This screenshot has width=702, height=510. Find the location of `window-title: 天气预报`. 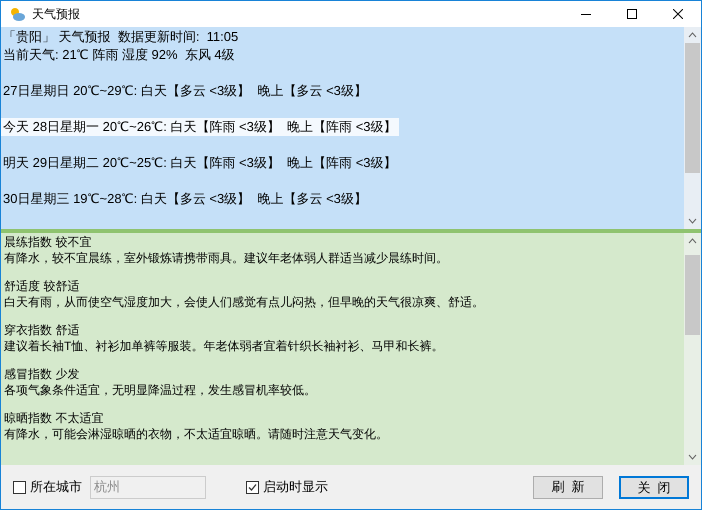

window-title: 天气预报 is located at coordinates (56, 14).